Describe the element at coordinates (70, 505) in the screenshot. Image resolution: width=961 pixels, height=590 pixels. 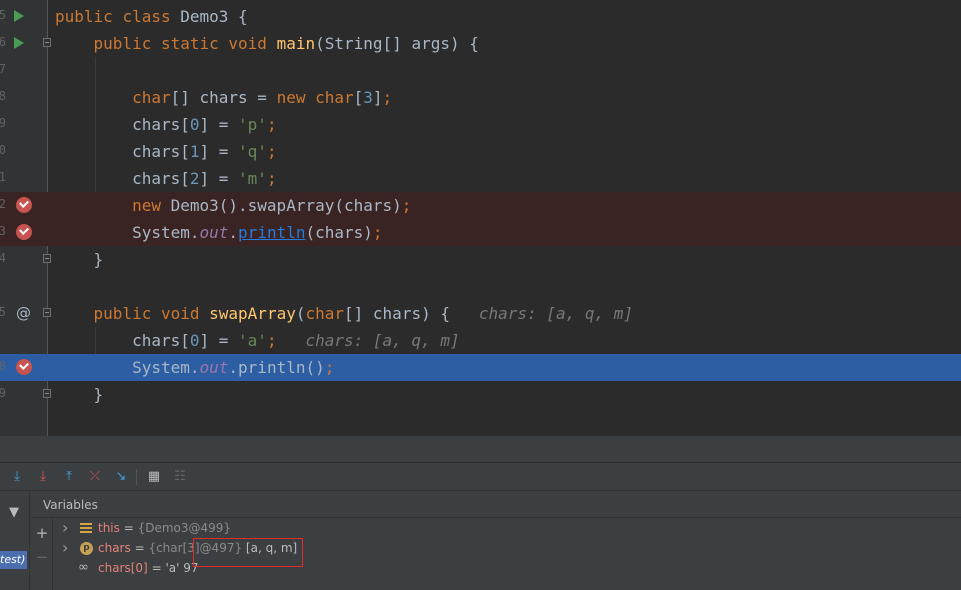
I see `variables-title: Variables` at that location.